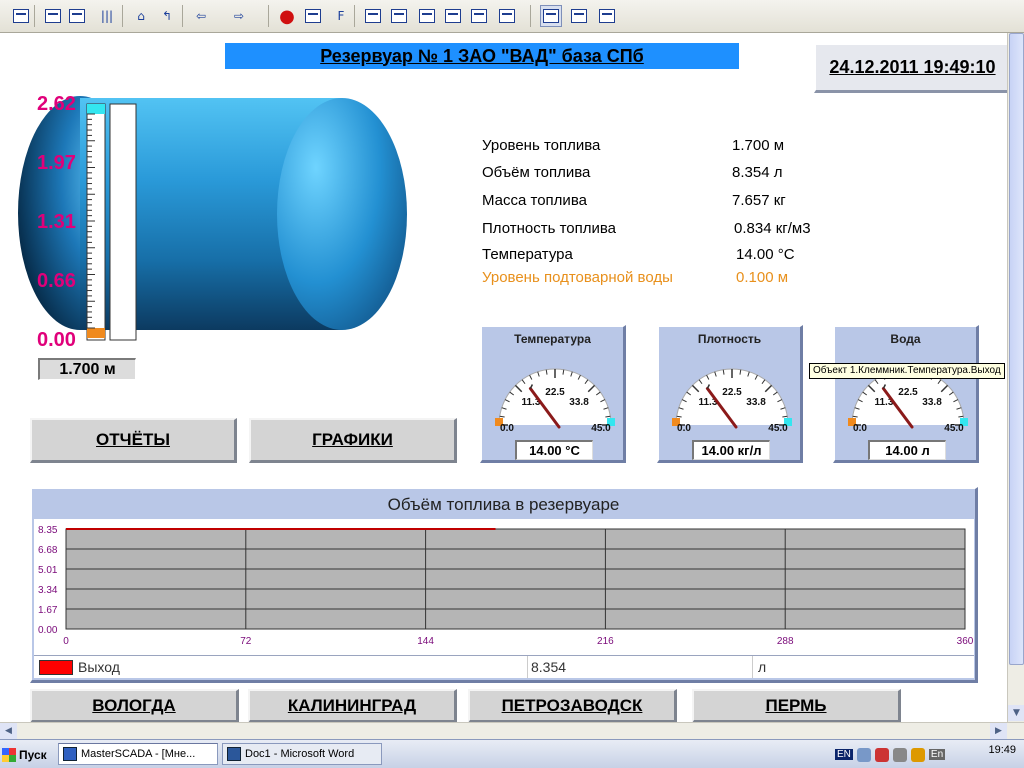 Image resolution: width=1024 pixels, height=768 pixels. I want to click on x-tick-label: 144, so click(425, 641).